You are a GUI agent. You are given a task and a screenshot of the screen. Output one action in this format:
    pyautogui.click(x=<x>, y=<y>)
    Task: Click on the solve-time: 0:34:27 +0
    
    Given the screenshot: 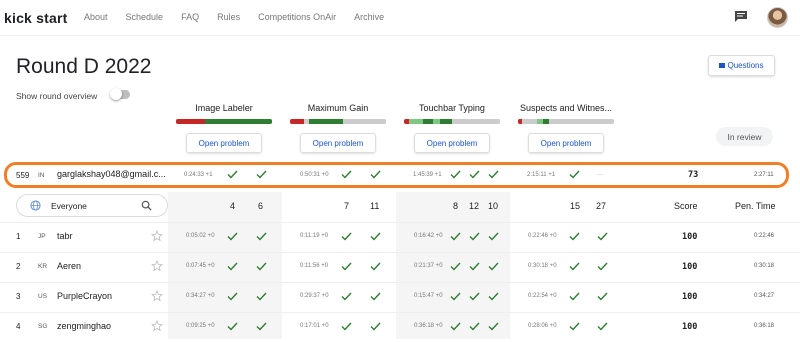 What is the action you would take?
    pyautogui.click(x=200, y=296)
    